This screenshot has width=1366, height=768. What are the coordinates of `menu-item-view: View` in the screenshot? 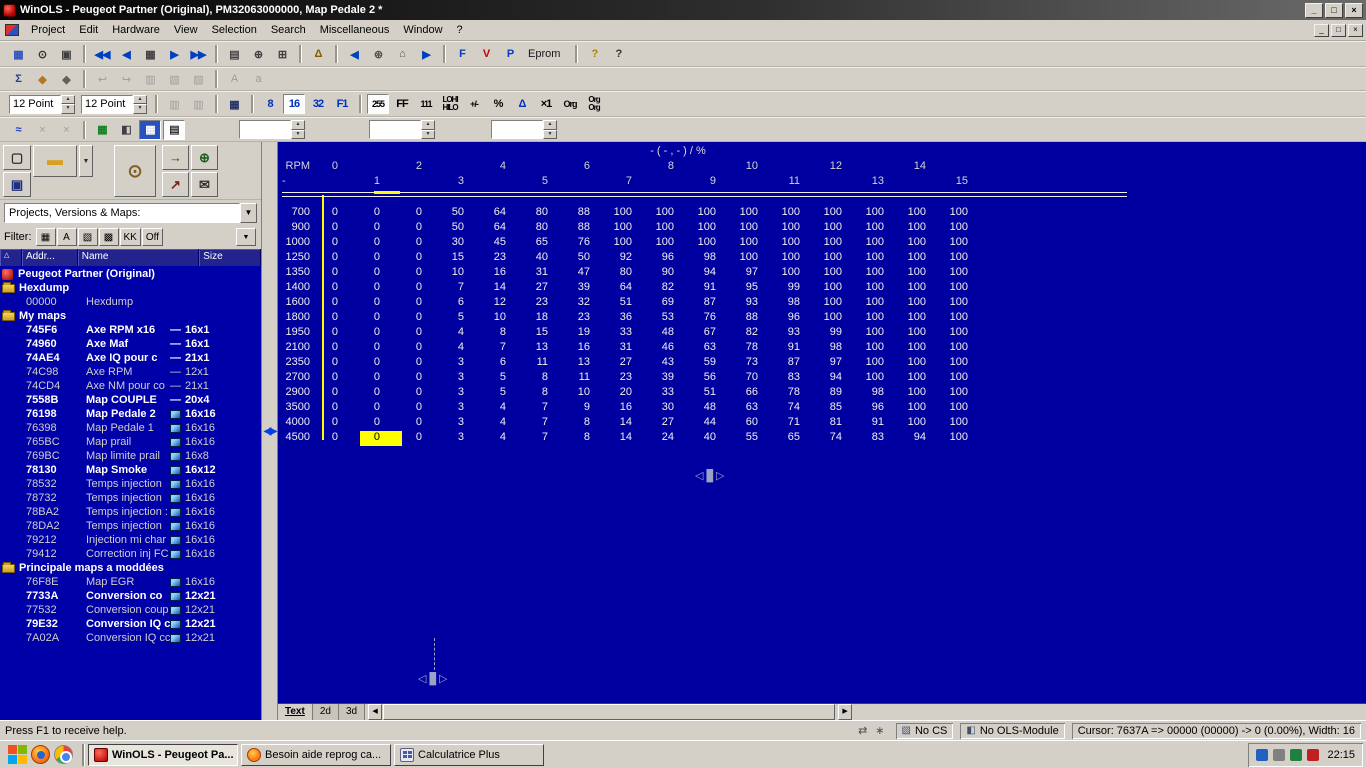 It's located at (186, 30).